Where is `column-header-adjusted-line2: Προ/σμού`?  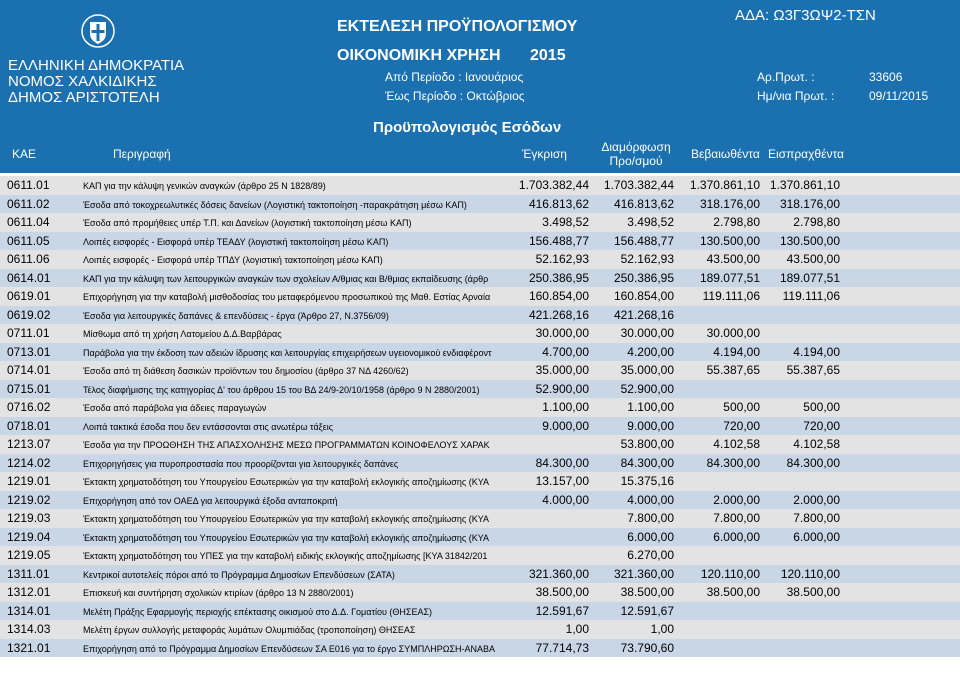 column-header-adjusted-line2: Προ/σμού is located at coordinates (636, 161).